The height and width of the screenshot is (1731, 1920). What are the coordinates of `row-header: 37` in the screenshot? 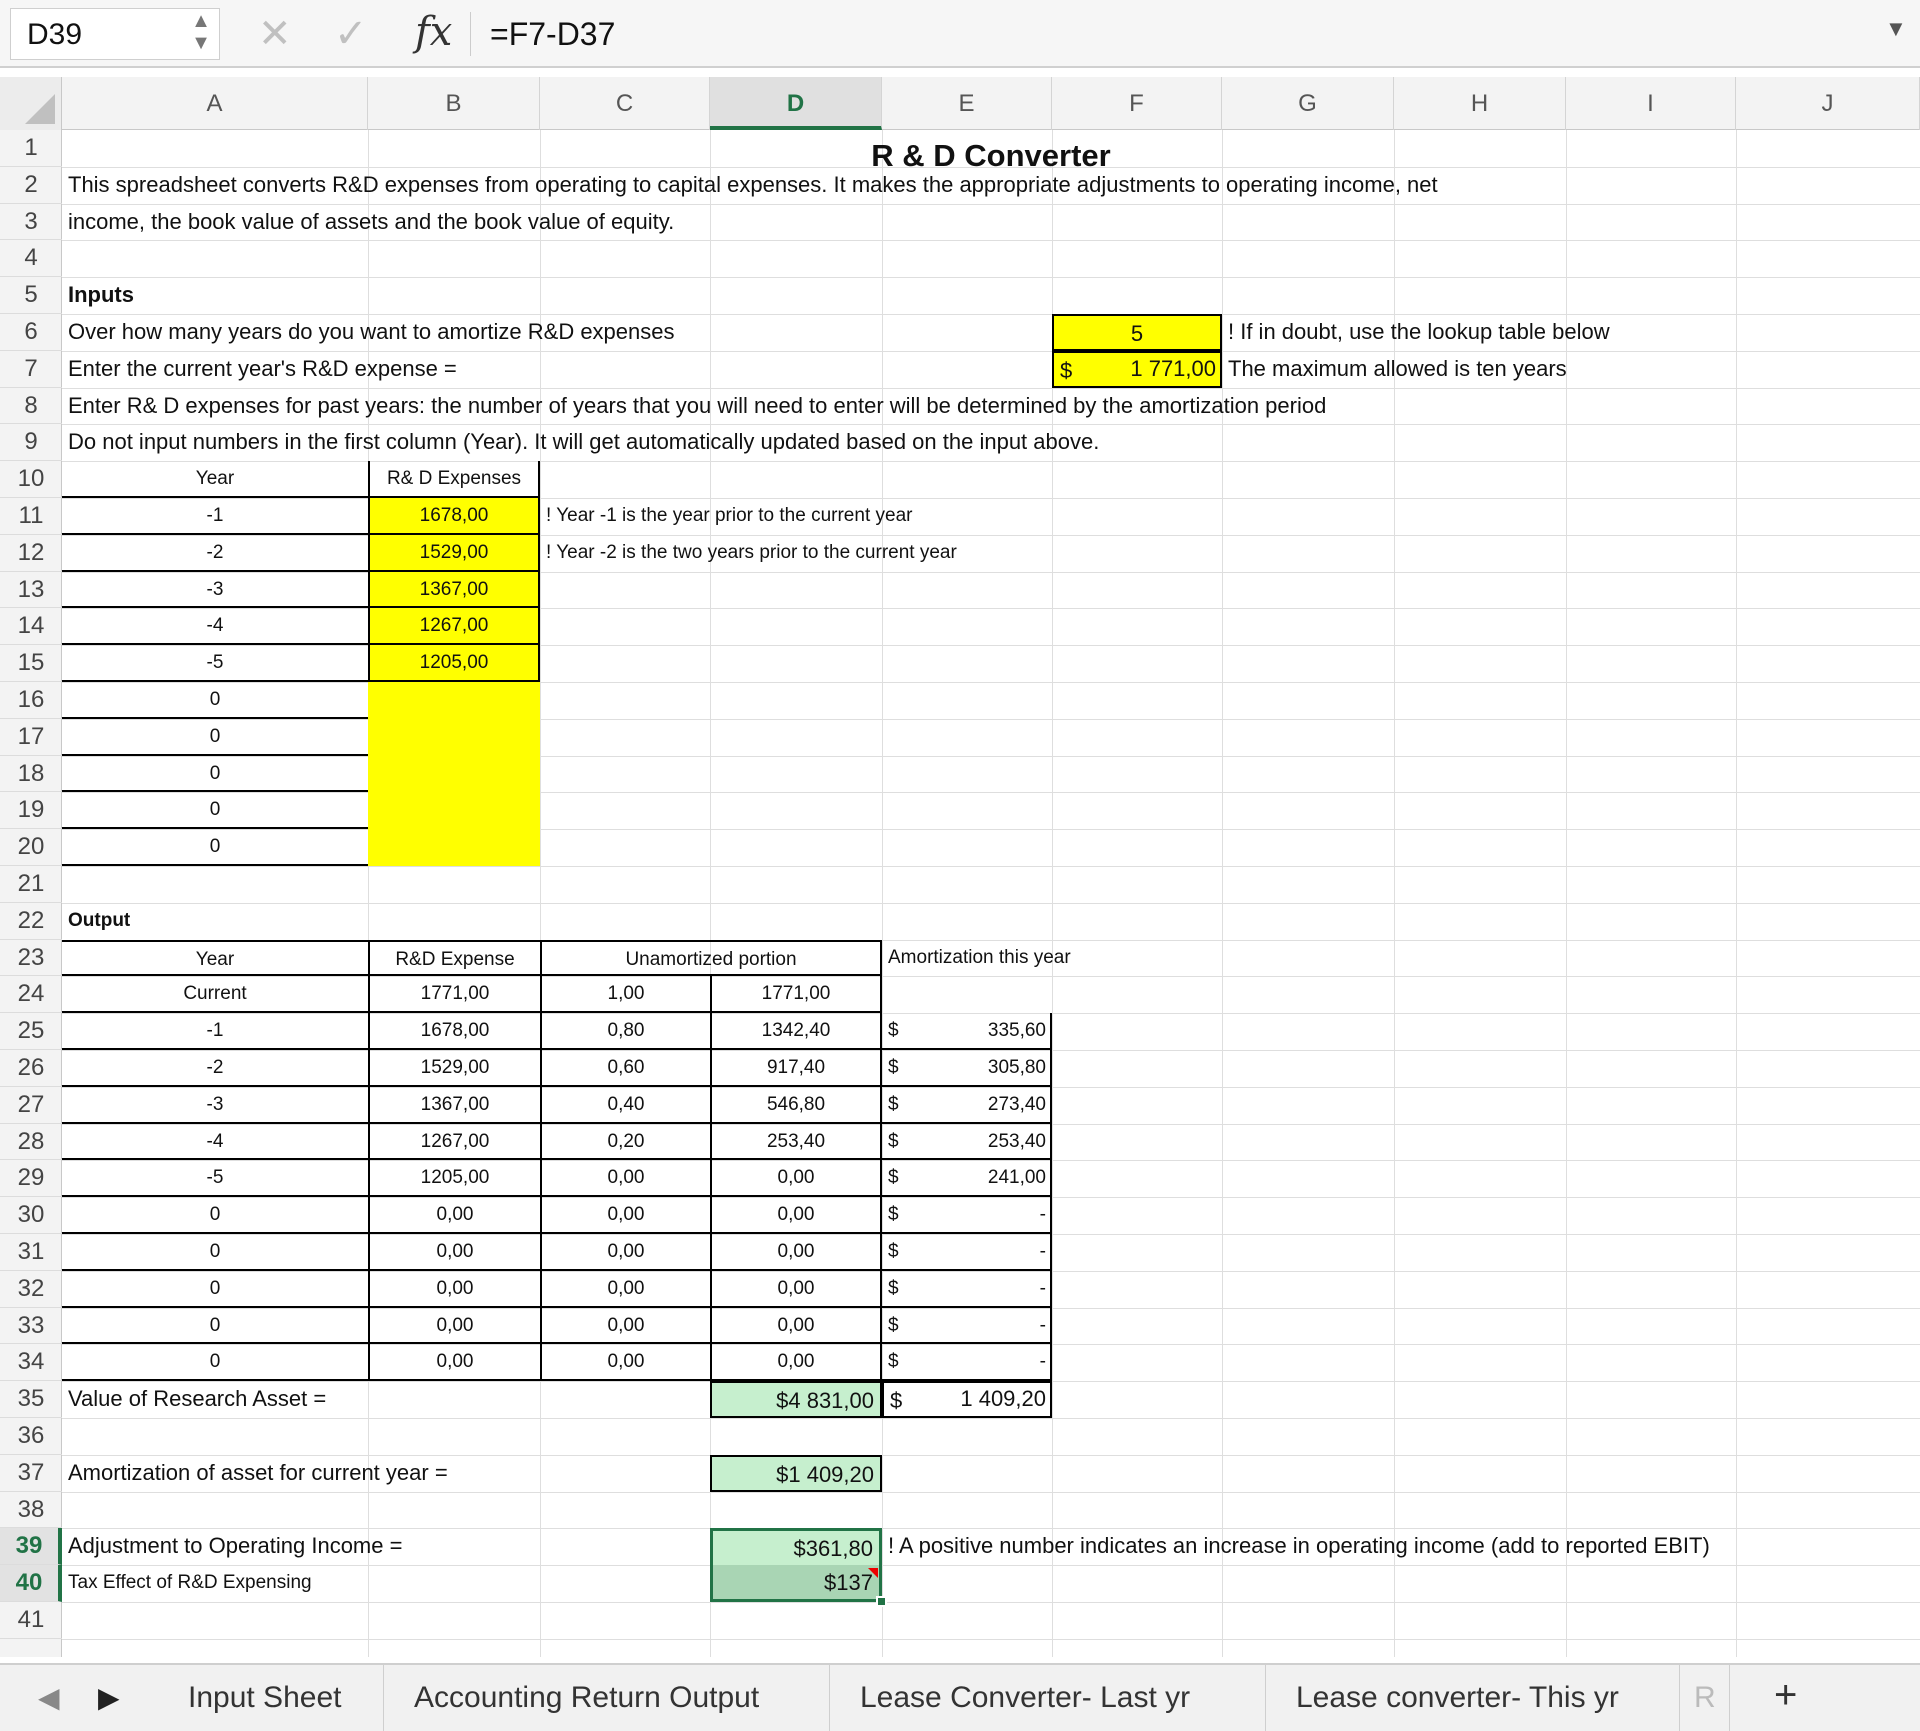 It's located at (31, 1473).